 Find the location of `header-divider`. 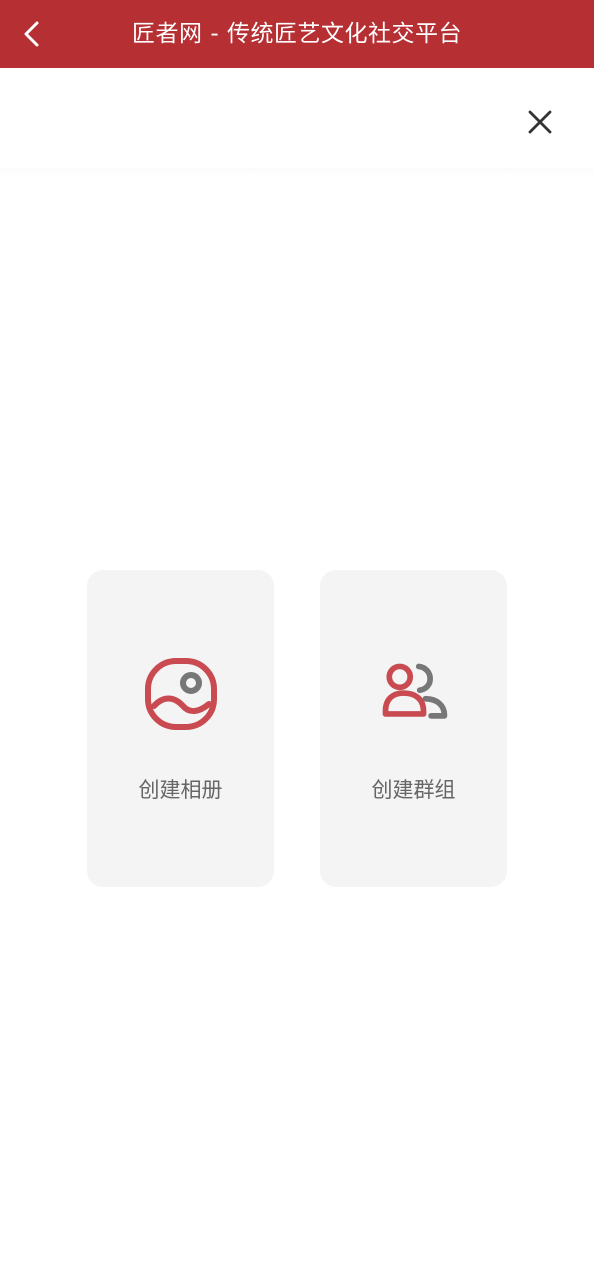

header-divider is located at coordinates (297, 172).